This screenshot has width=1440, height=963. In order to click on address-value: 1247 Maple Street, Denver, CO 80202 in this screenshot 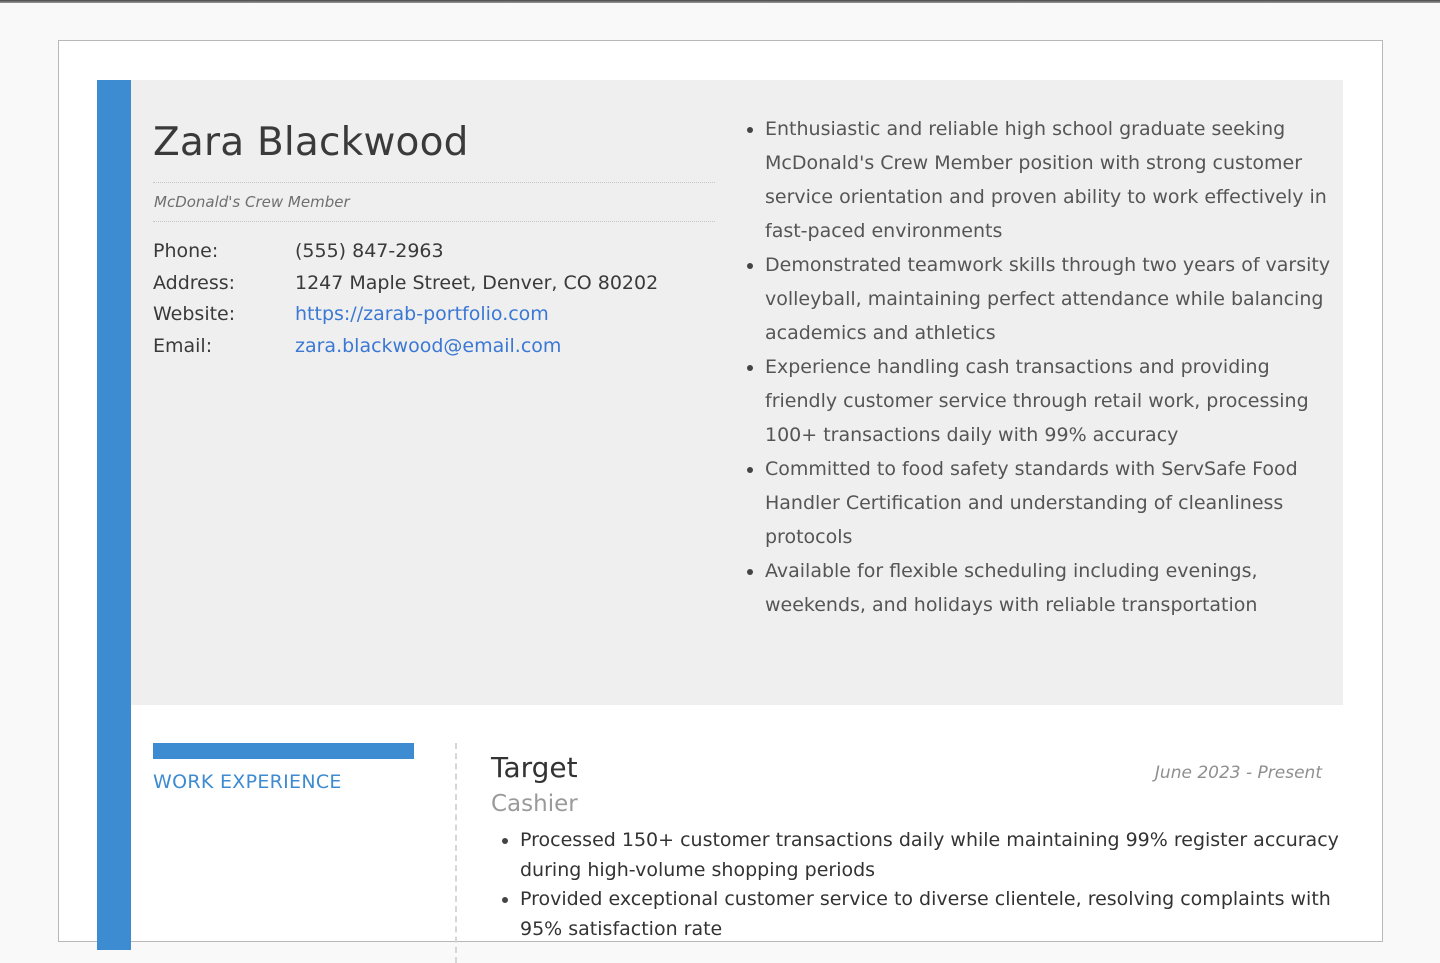, I will do `click(477, 282)`.